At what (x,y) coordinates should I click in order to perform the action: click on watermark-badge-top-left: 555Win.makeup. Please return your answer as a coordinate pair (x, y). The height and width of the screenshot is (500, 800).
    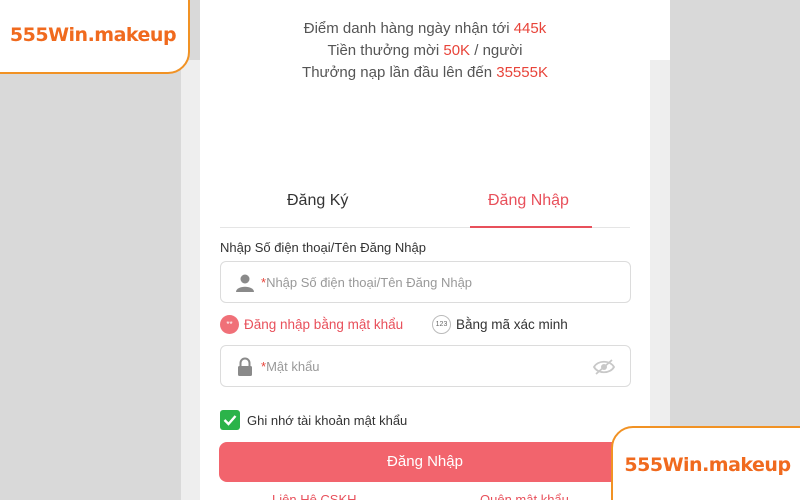
    Looking at the image, I should click on (95, 37).